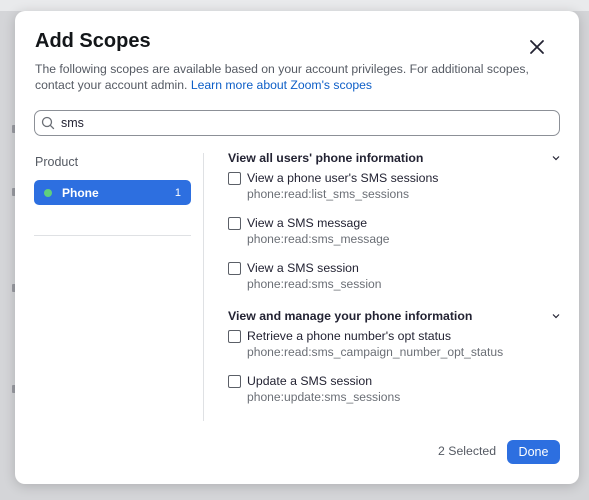  I want to click on scope-group-header: View and manage your phone information, so click(395, 316).